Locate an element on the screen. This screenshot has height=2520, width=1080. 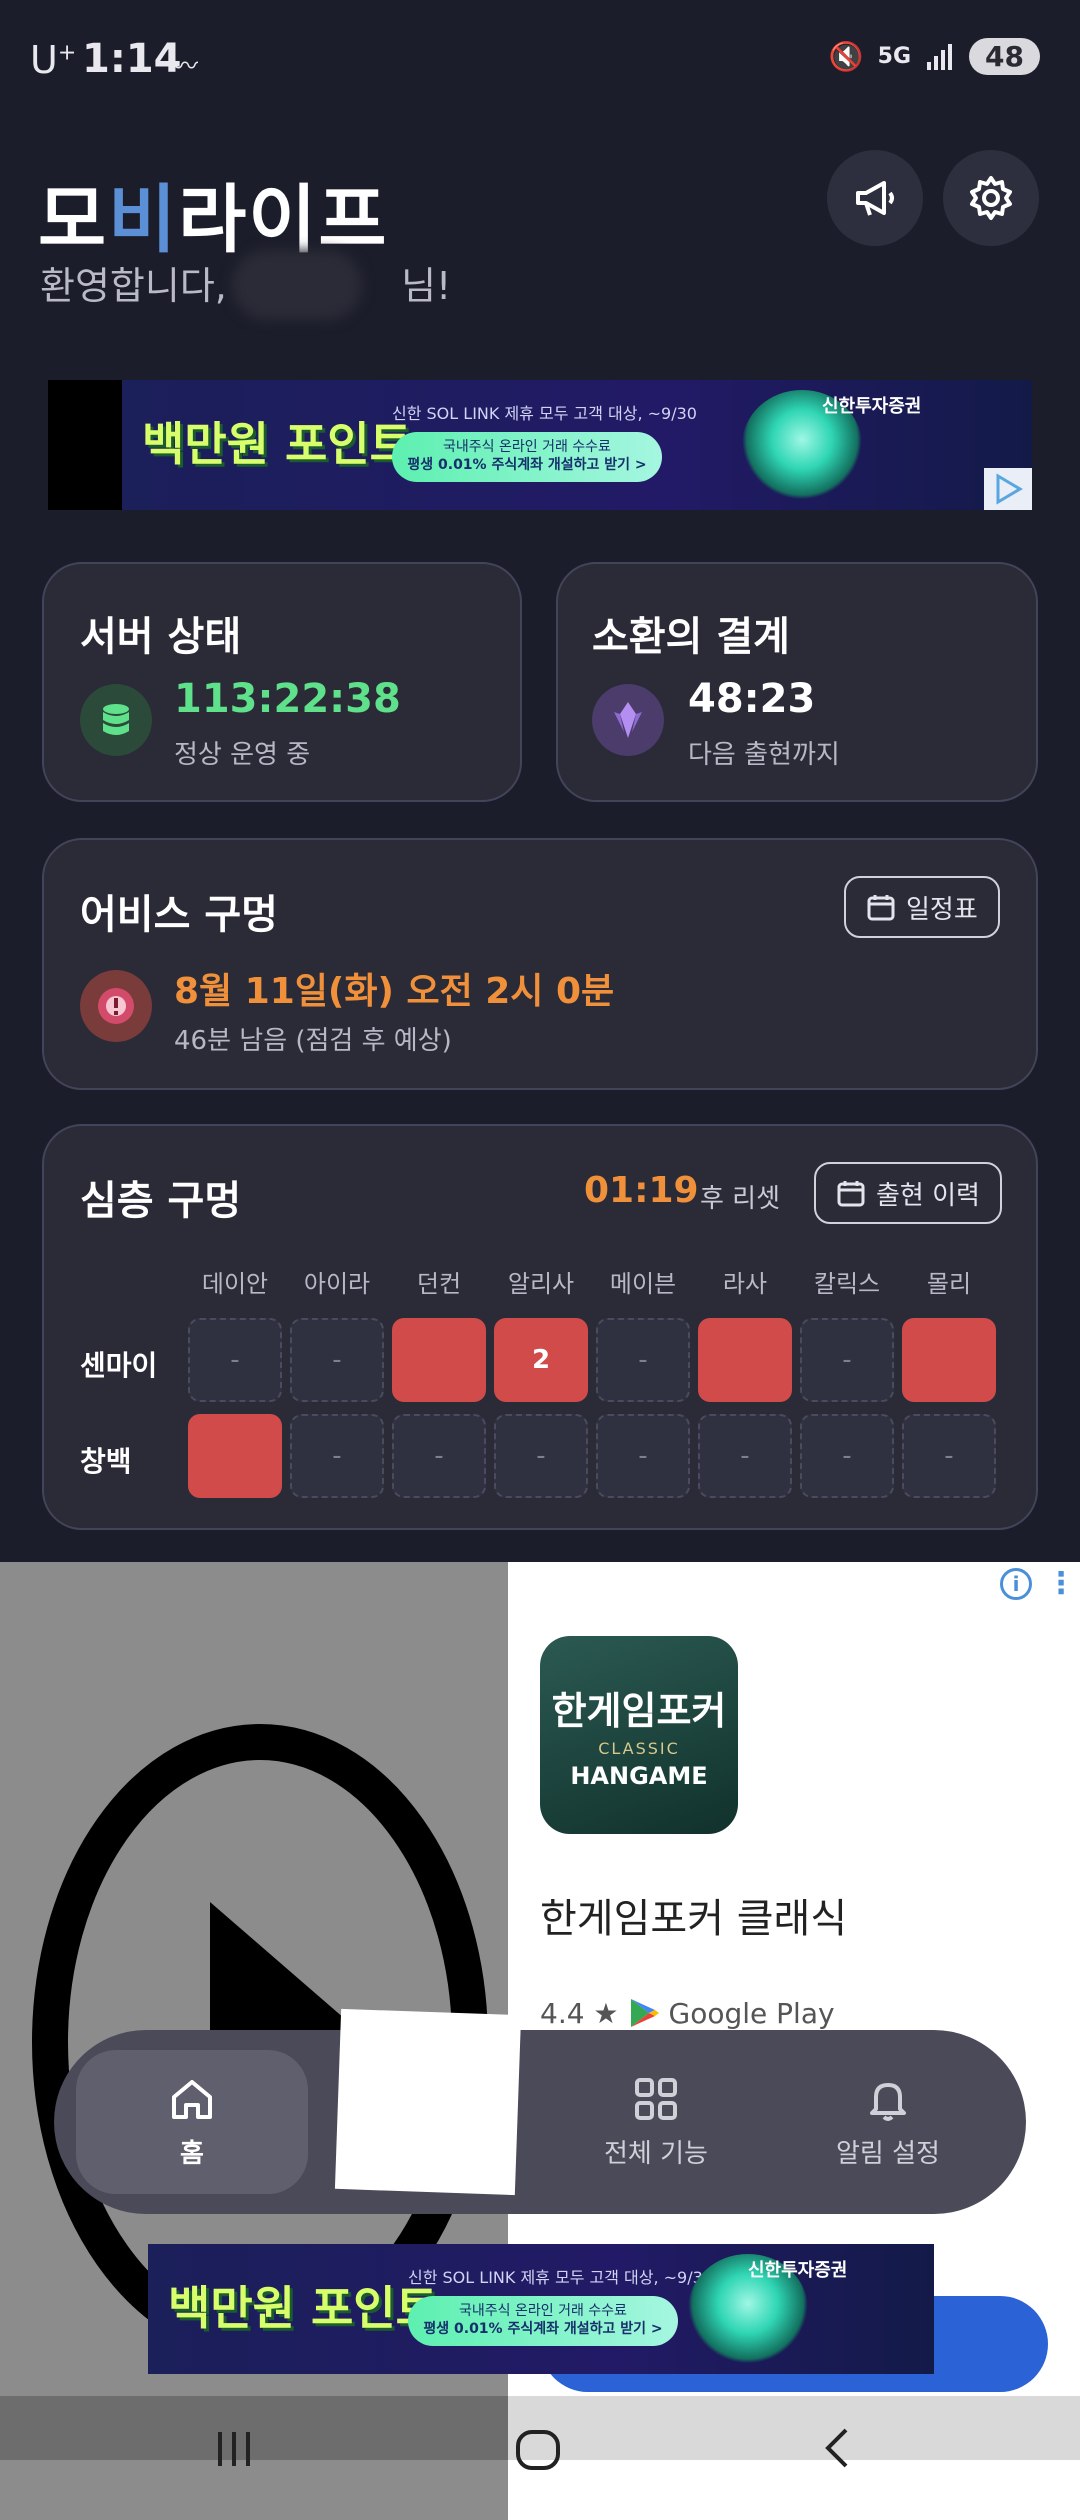
adchoices-icon is located at coordinates (1008, 489).